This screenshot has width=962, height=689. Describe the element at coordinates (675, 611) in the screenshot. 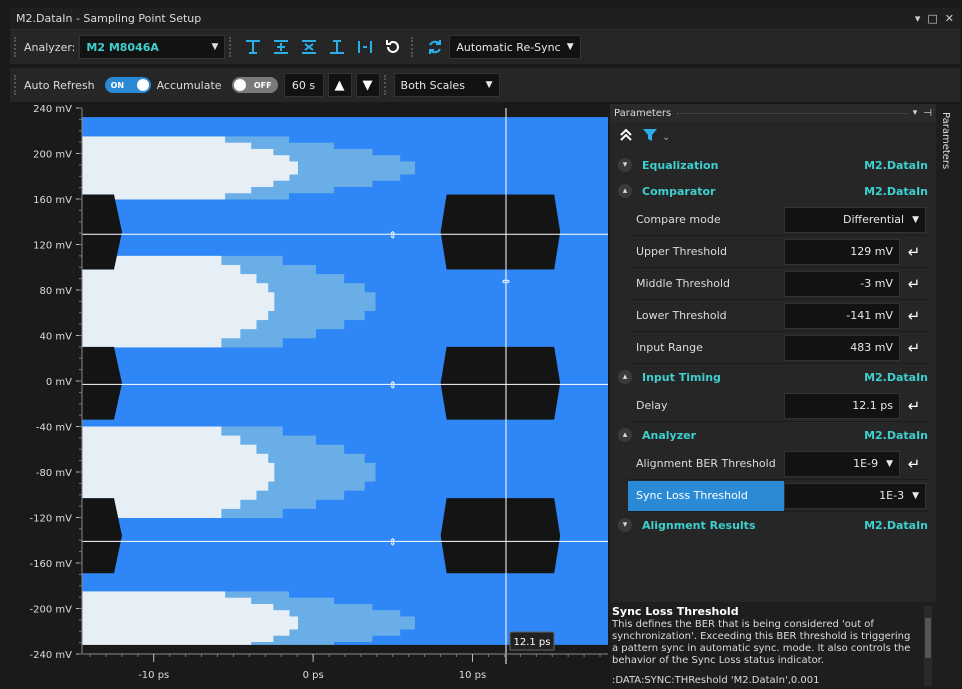

I see `description-title: Sync Loss Threshold` at that location.